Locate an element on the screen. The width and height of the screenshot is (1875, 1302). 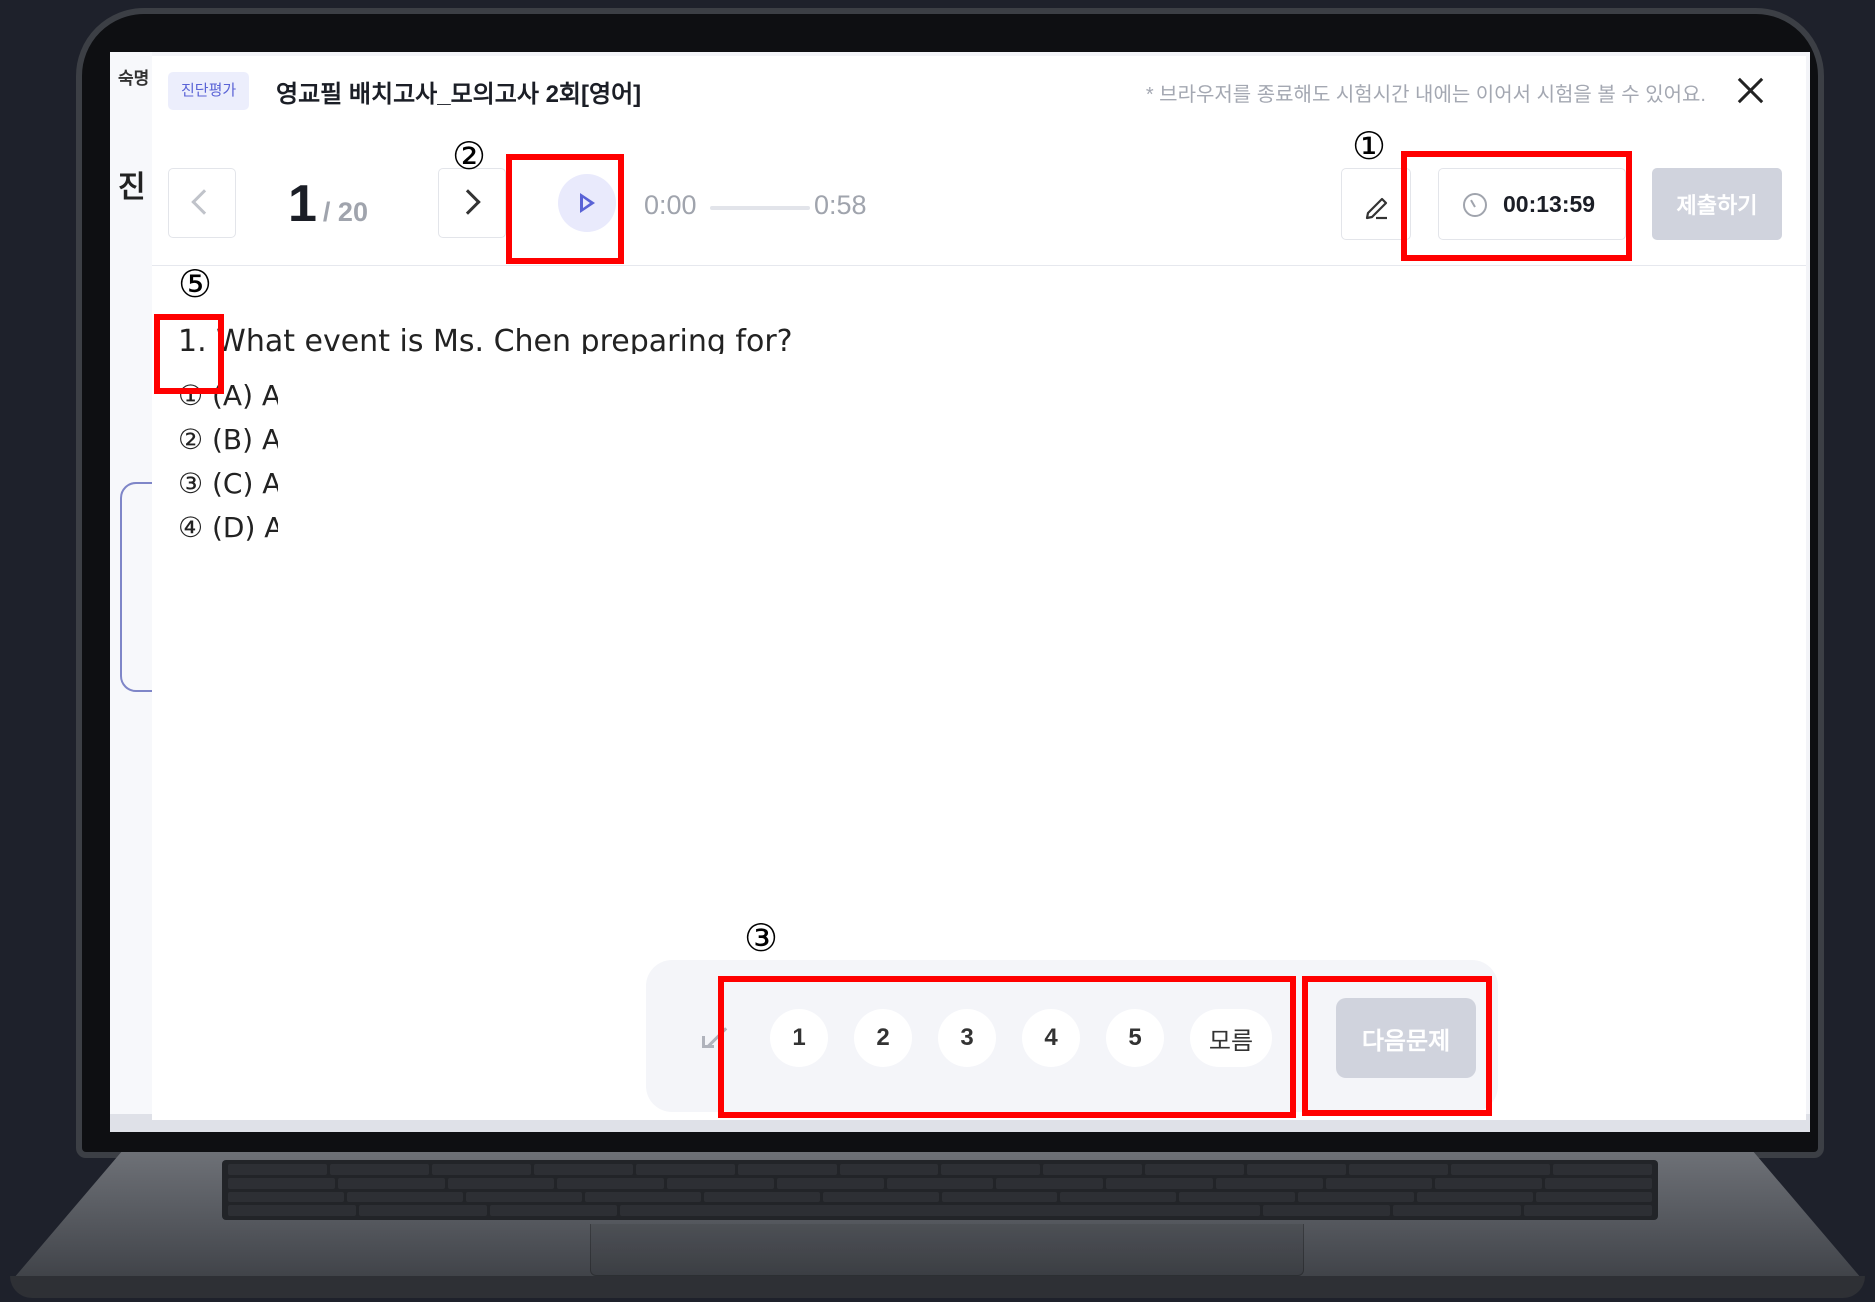
next-question-arrow-button is located at coordinates (472, 203).